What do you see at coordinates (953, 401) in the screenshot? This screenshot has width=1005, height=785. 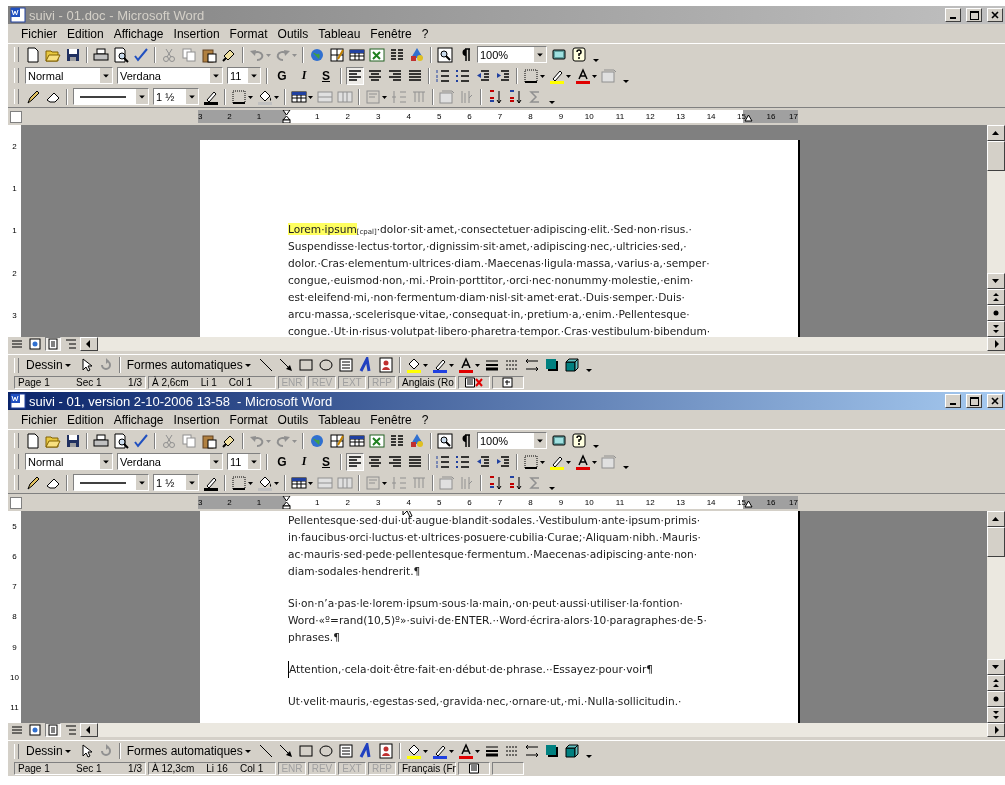 I see `minimize-button` at bounding box center [953, 401].